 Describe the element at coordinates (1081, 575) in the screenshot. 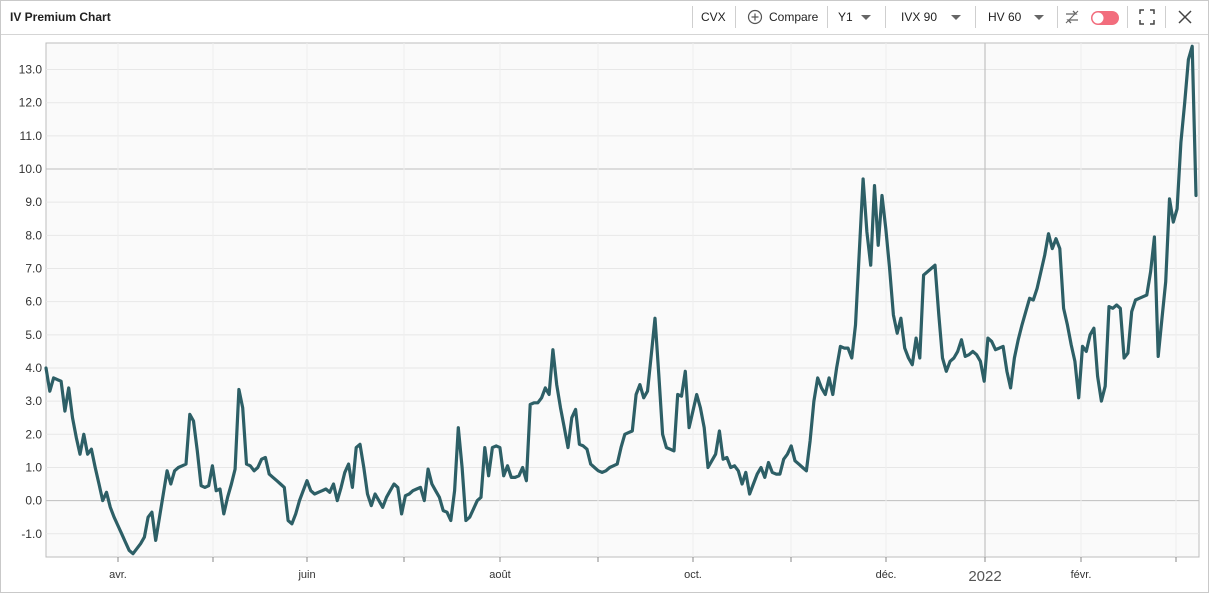

I see `x-tick-label: févr.` at that location.